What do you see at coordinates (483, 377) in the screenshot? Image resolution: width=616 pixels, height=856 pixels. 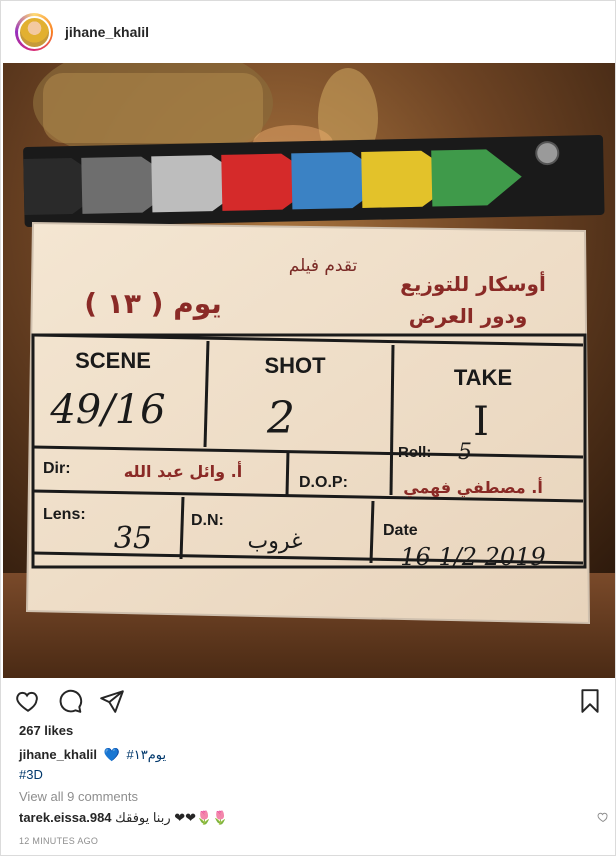 I see `board-take-label: TAKE` at bounding box center [483, 377].